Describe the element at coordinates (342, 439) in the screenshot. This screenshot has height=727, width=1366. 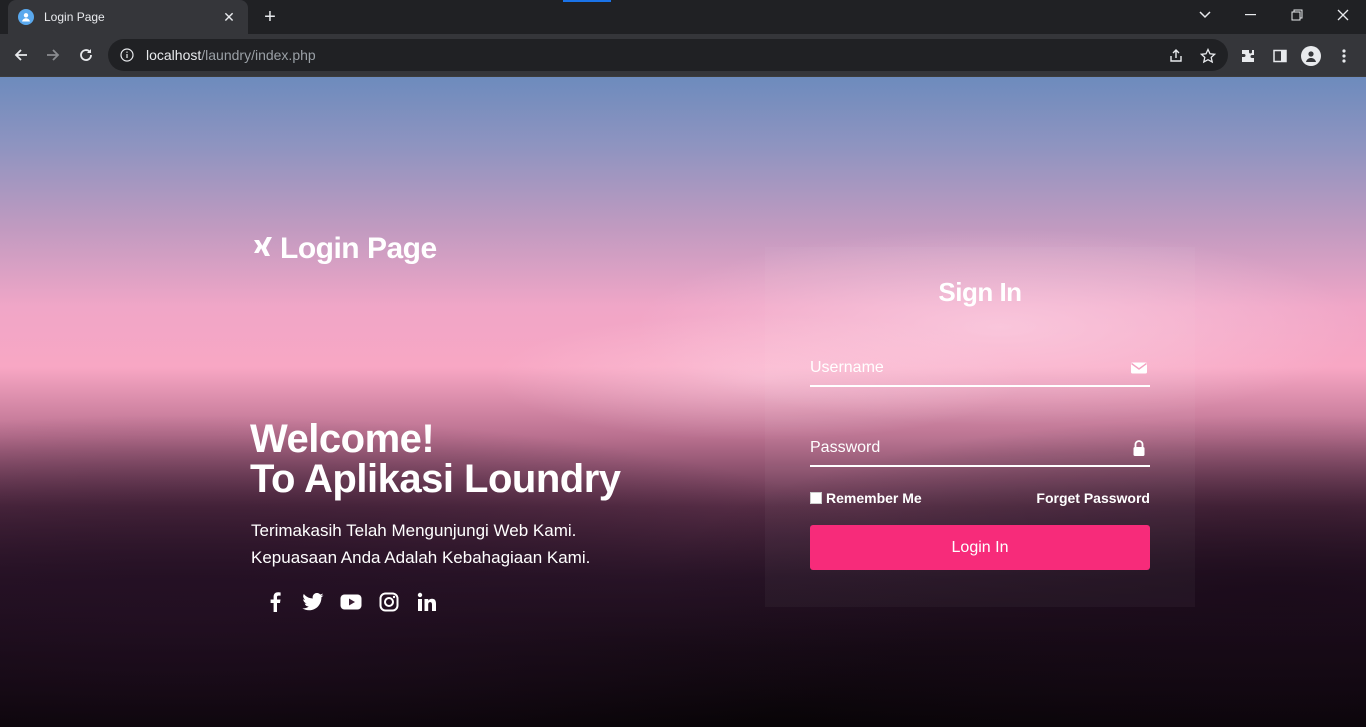
I see `welcome-line-1: Welcome!` at that location.